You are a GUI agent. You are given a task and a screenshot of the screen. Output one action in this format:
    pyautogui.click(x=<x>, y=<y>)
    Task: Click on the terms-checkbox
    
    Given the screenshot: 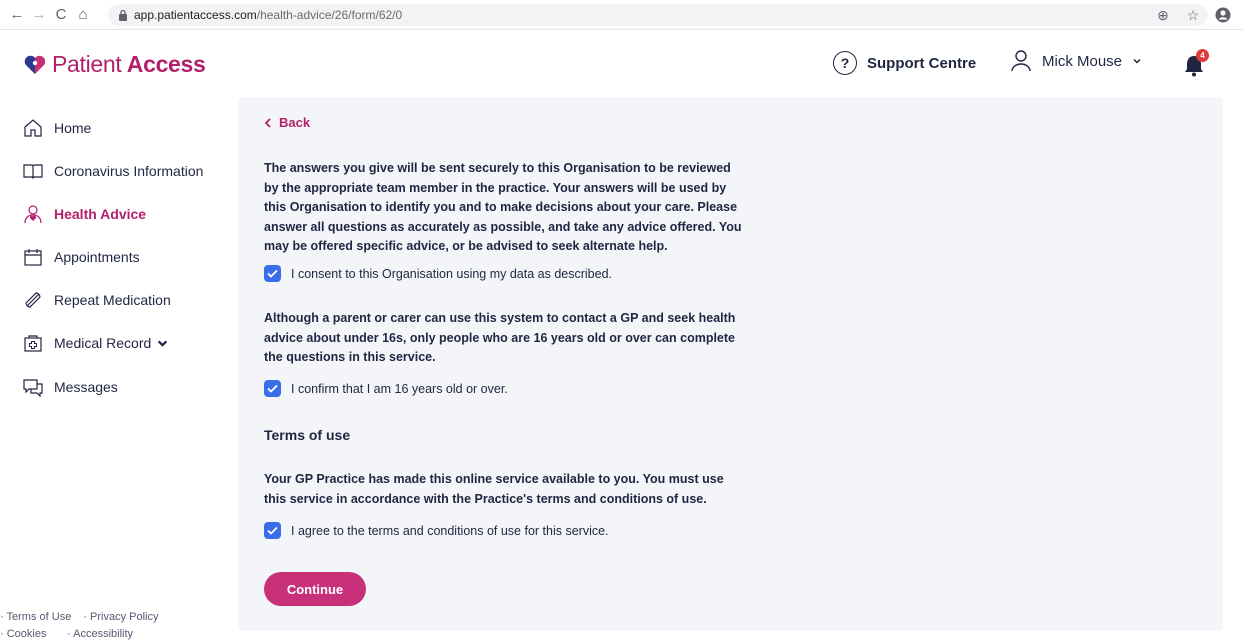 What is the action you would take?
    pyautogui.click(x=272, y=530)
    